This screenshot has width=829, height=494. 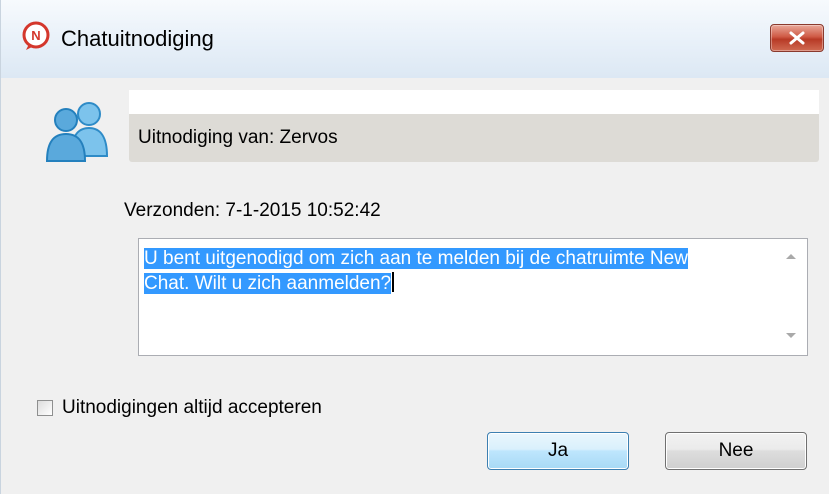 I want to click on header-strip, so click(x=474, y=102).